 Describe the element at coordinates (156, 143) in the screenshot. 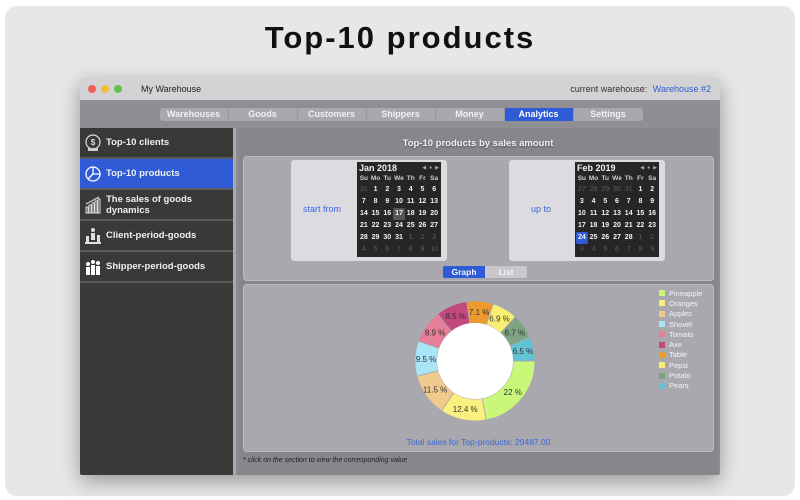

I see `sidebar-item-top-10-clients: $ Top-10 clients` at that location.